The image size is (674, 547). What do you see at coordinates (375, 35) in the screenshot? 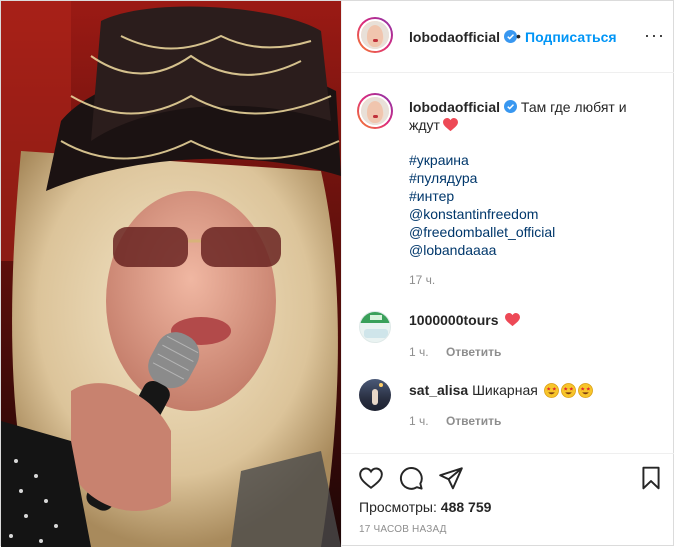
I see `author-avatar` at bounding box center [375, 35].